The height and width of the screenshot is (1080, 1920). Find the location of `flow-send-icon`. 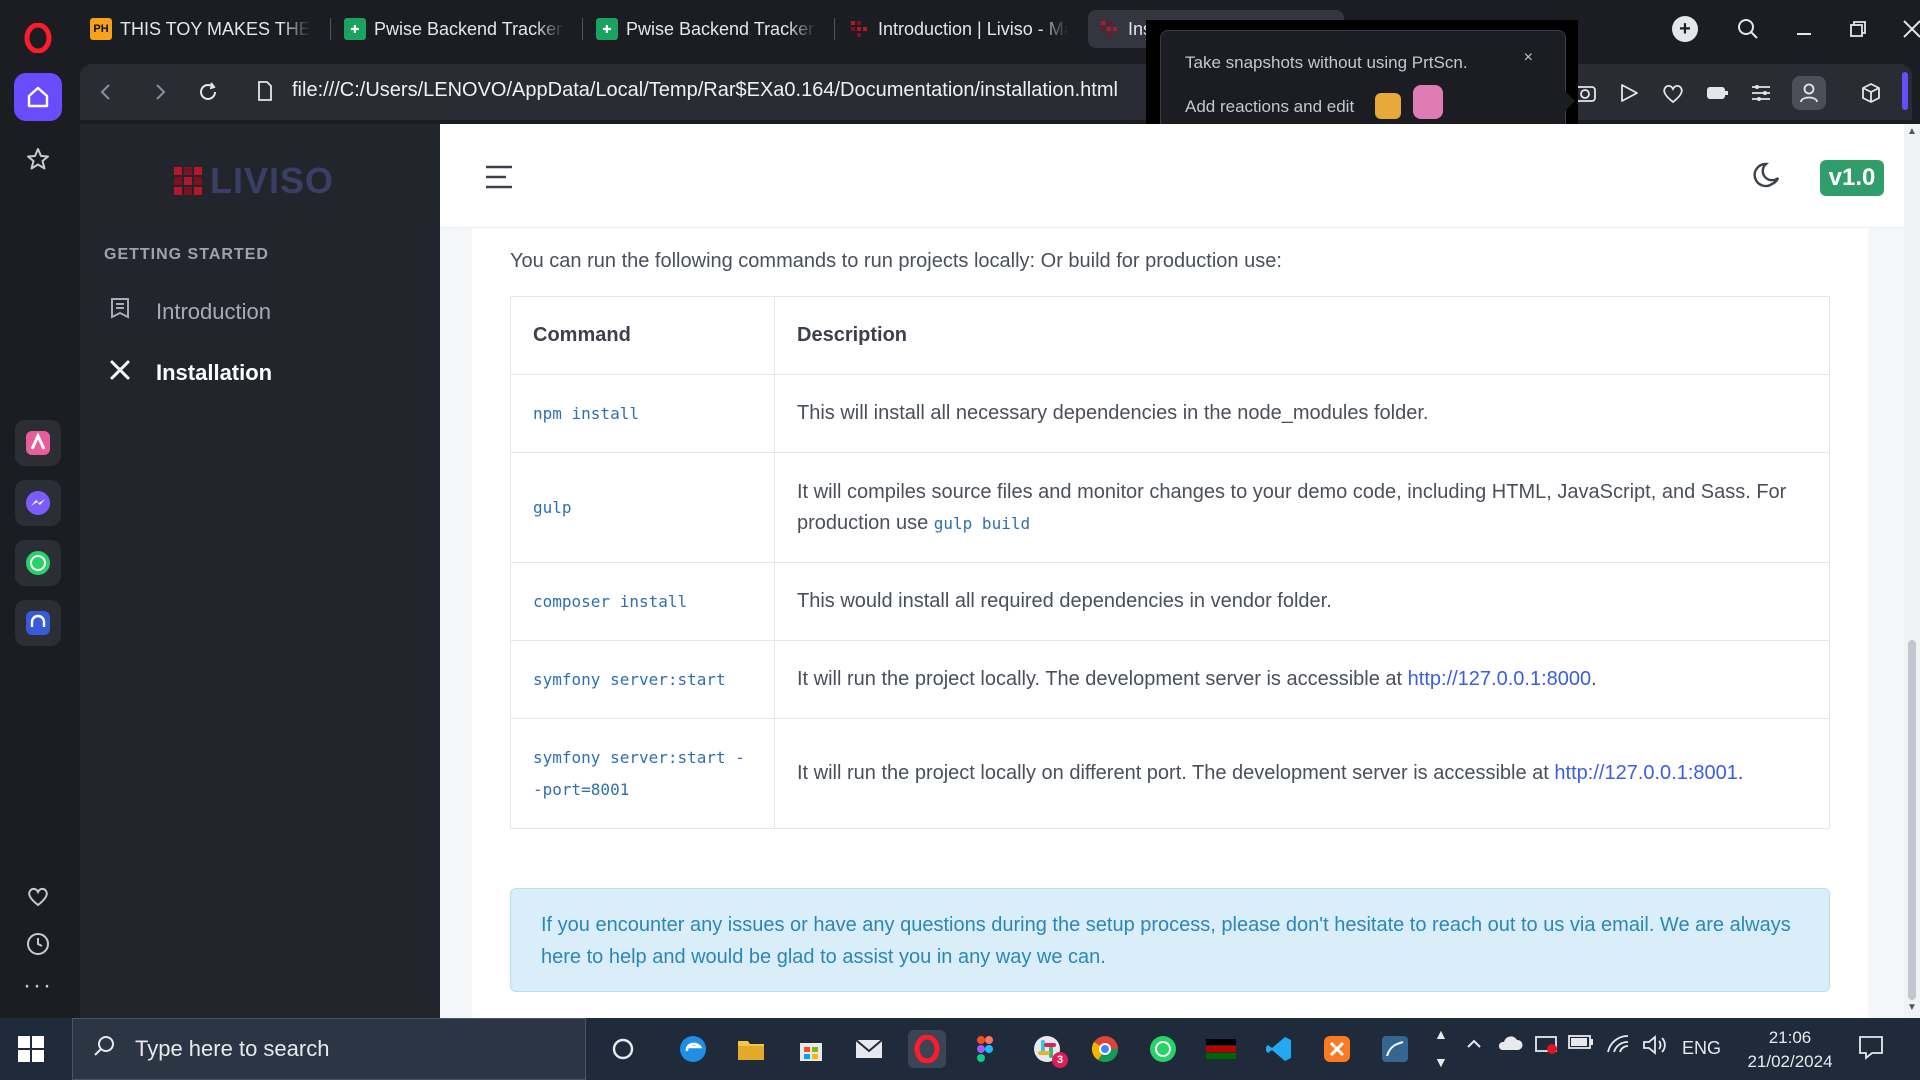

flow-send-icon is located at coordinates (1629, 93).